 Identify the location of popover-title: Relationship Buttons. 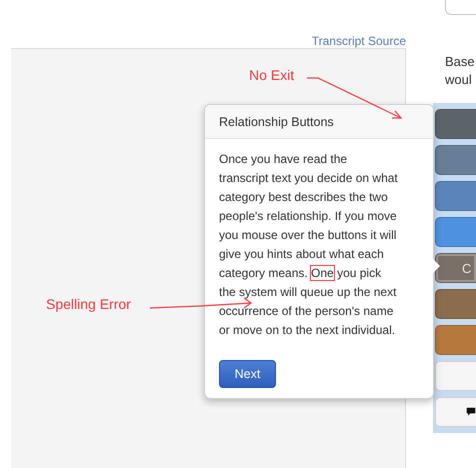
(319, 122).